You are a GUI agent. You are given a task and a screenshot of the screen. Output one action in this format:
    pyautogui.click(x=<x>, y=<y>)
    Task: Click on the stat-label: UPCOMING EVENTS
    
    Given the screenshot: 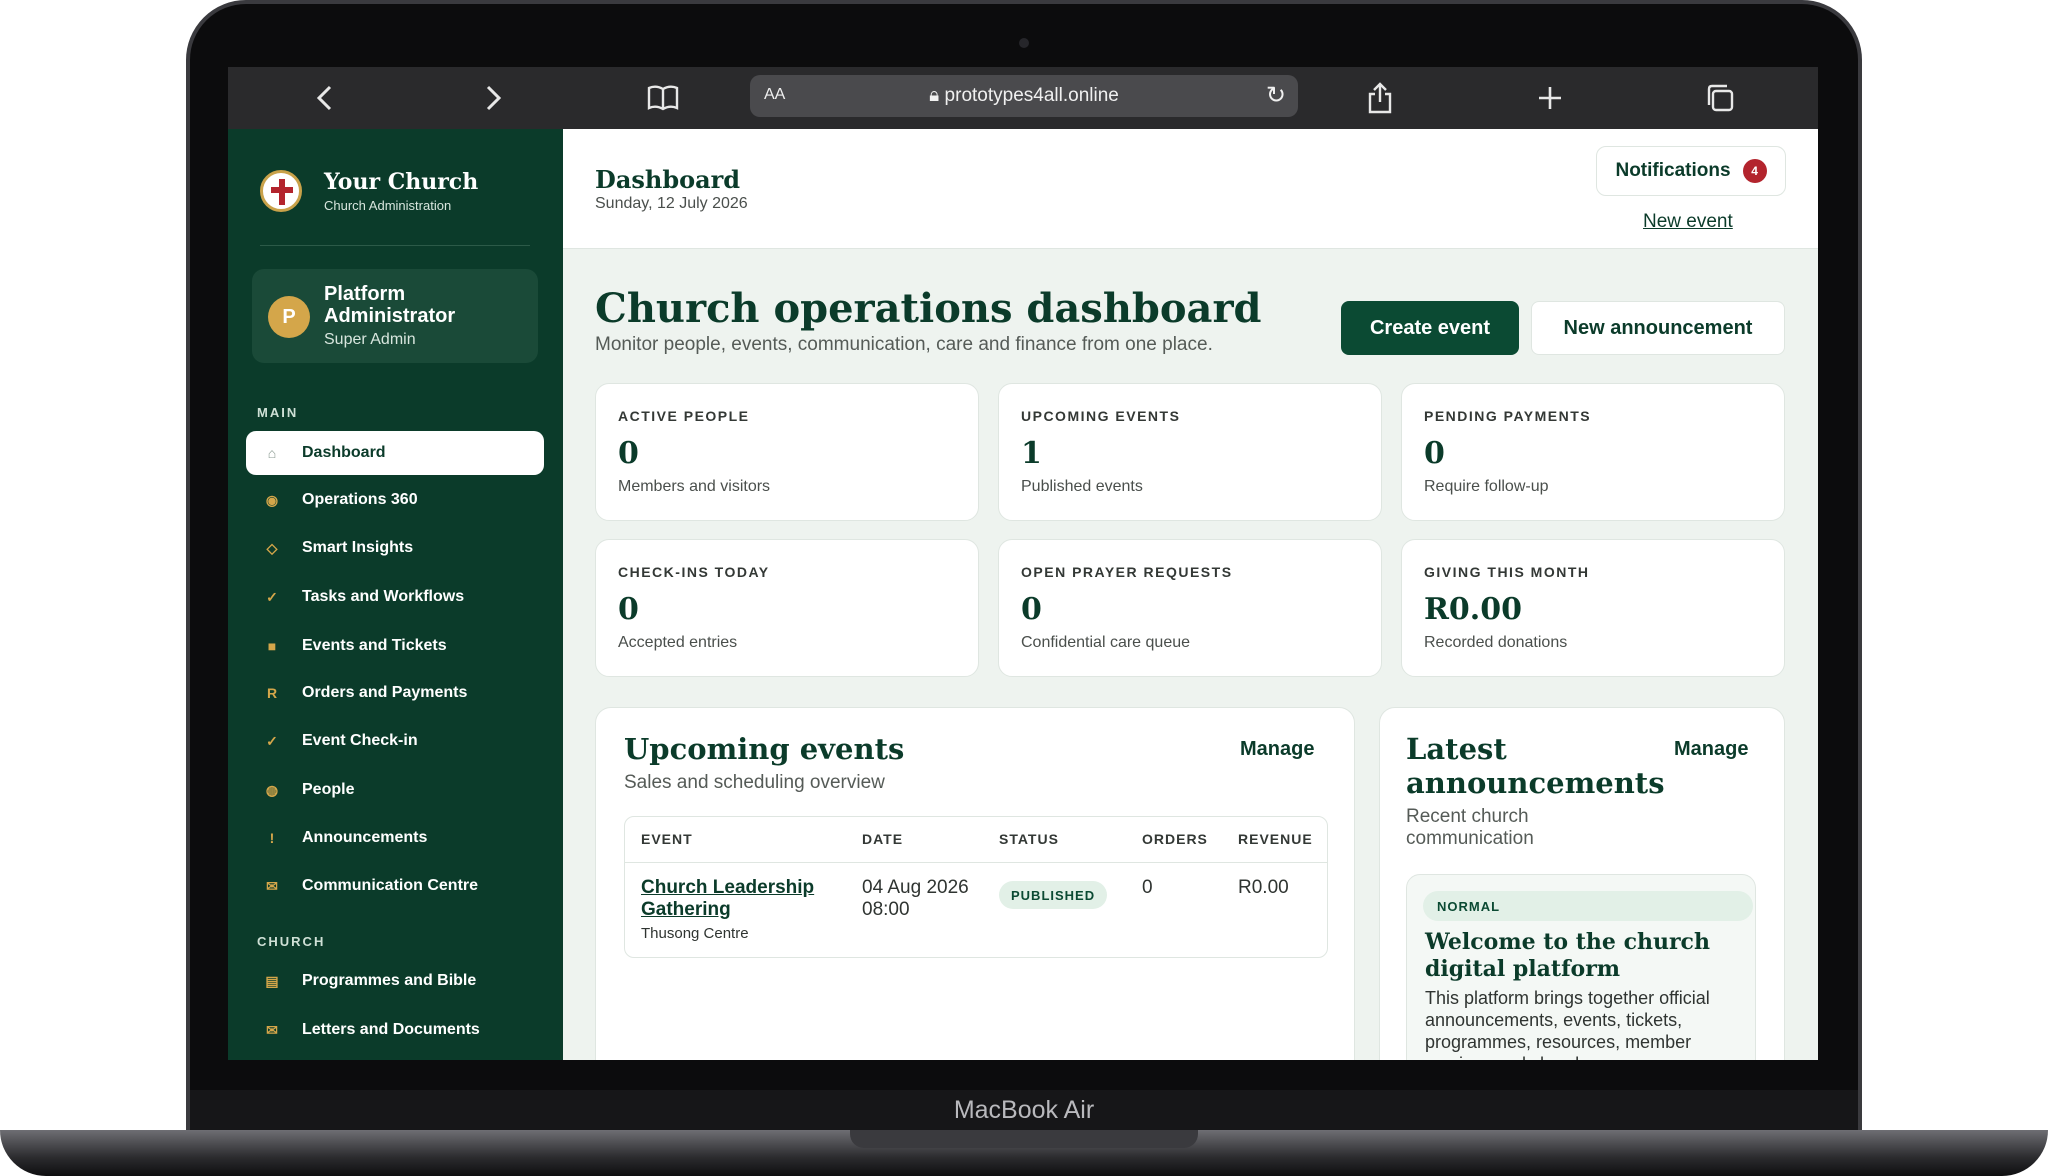 What is the action you would take?
    pyautogui.click(x=1101, y=416)
    